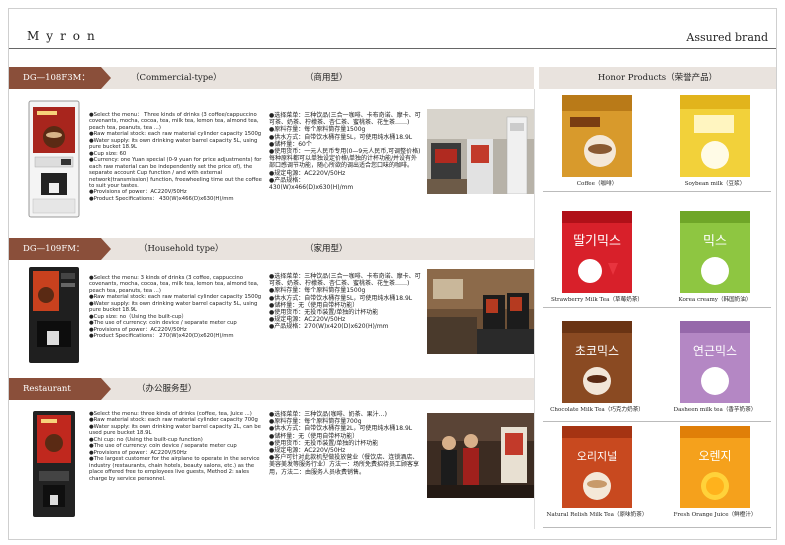 This screenshot has width=785, height=545. What do you see at coordinates (715, 362) in the screenshot?
I see `product-package-image: 연근믹스` at bounding box center [715, 362].